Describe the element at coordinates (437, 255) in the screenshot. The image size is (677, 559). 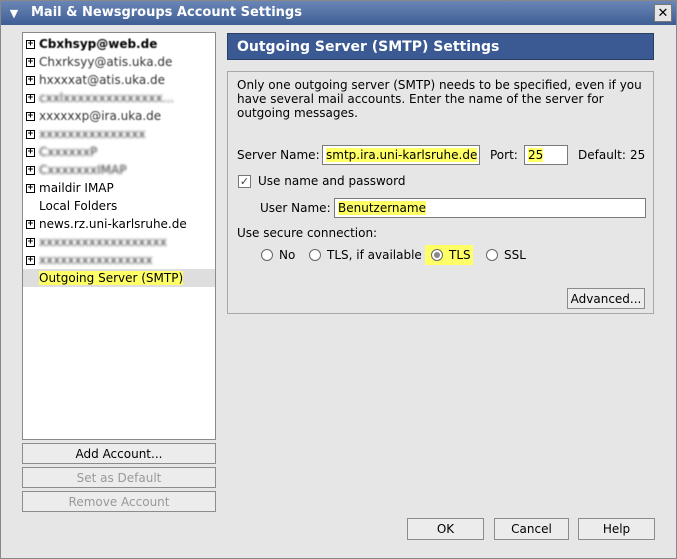
I see `radio-tls` at that location.